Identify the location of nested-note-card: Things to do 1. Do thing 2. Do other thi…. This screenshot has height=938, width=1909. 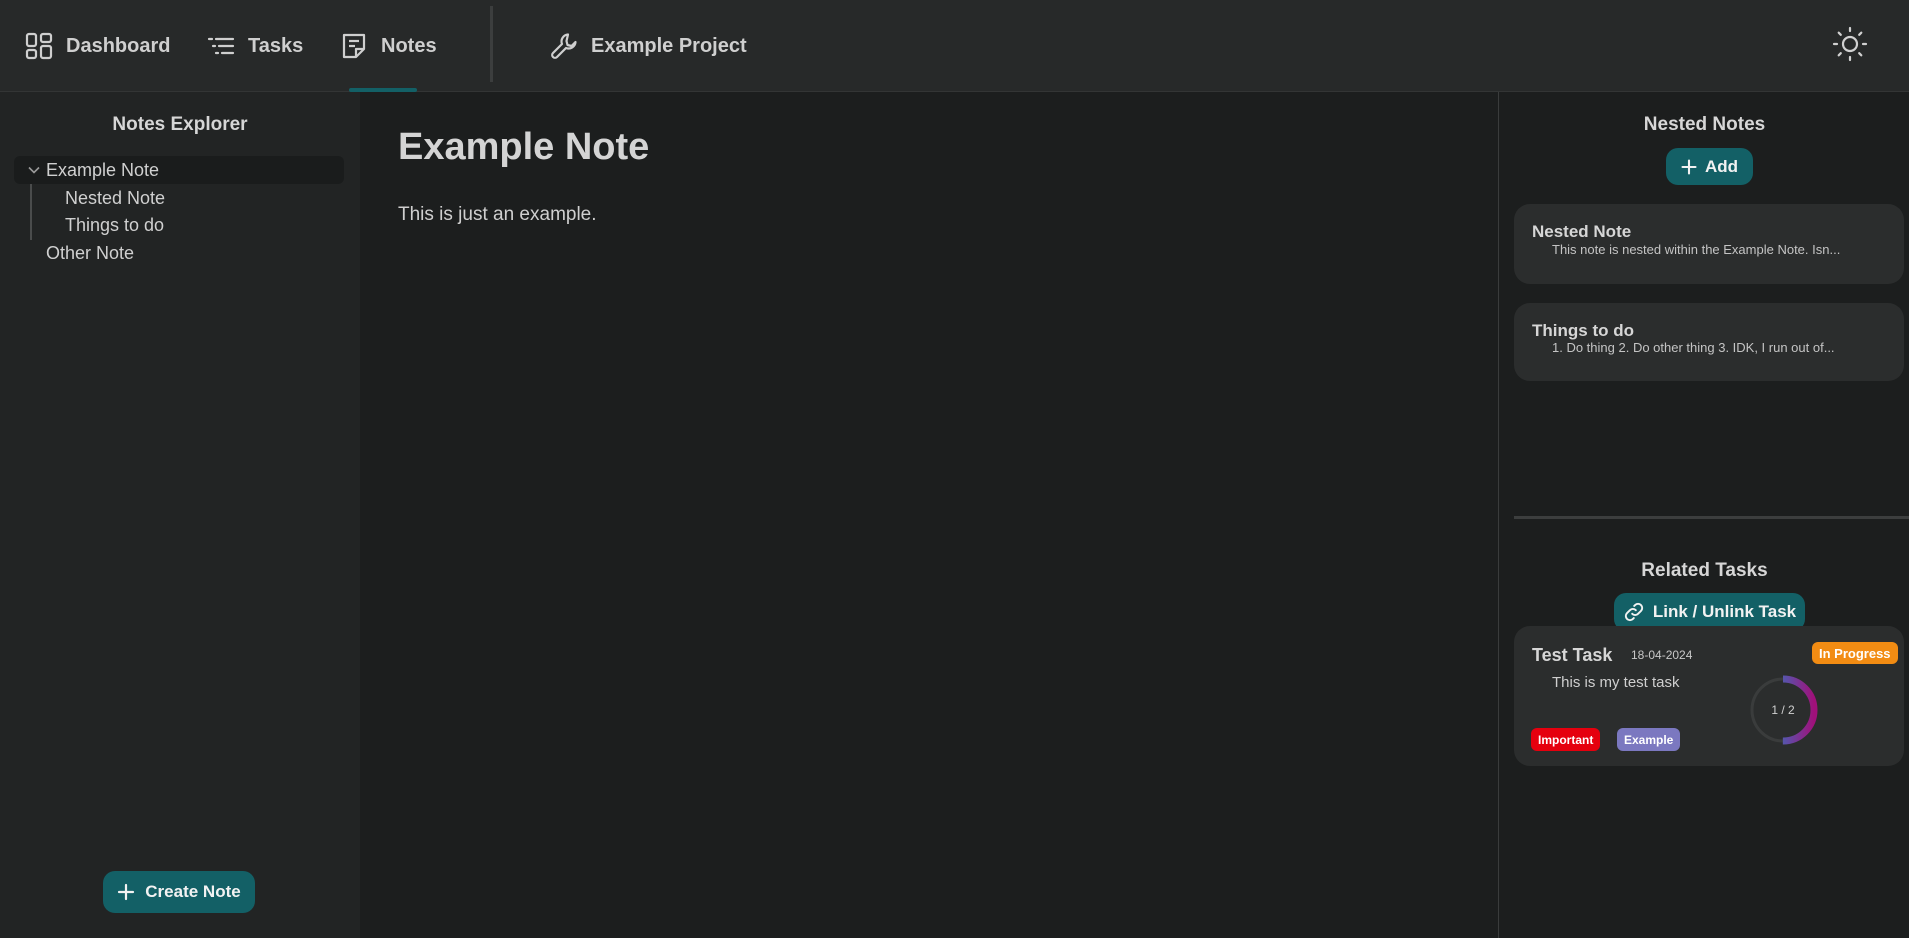
(1709, 342).